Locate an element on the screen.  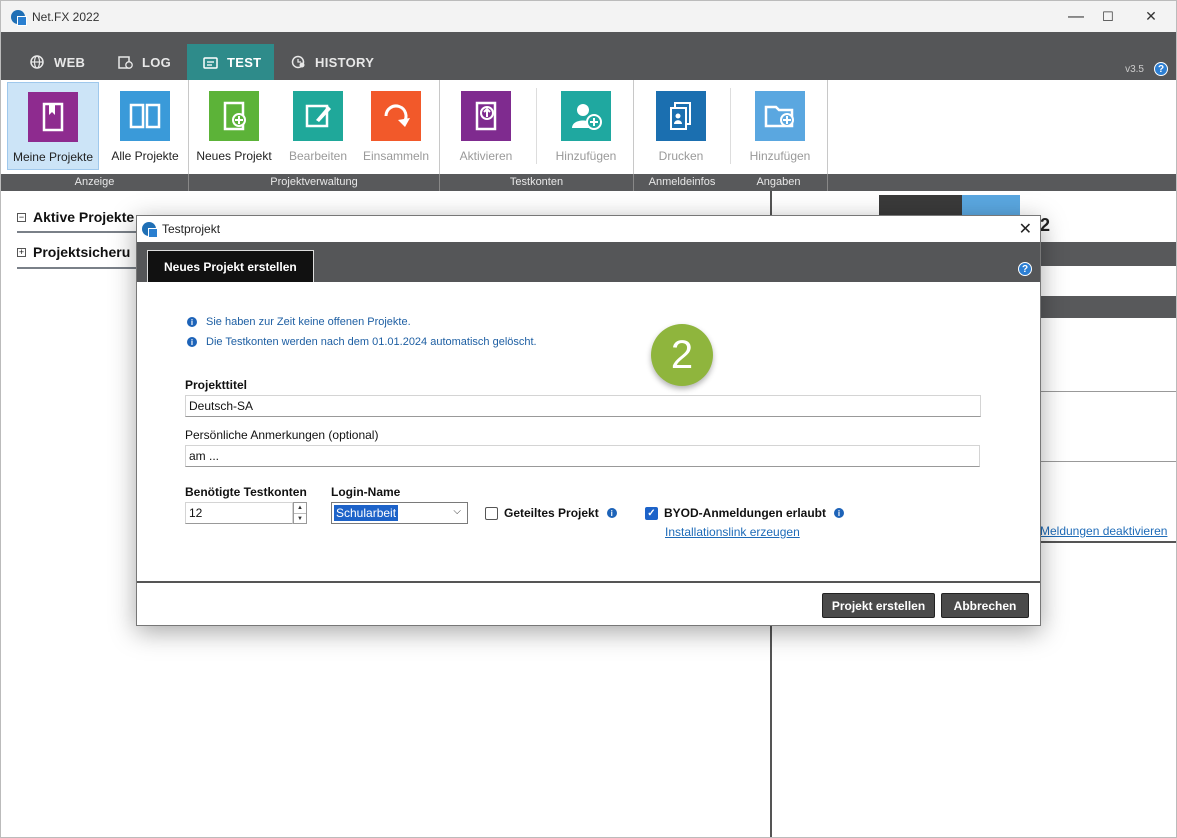
tree-label: Aktive Projekte is located at coordinates (84, 217).